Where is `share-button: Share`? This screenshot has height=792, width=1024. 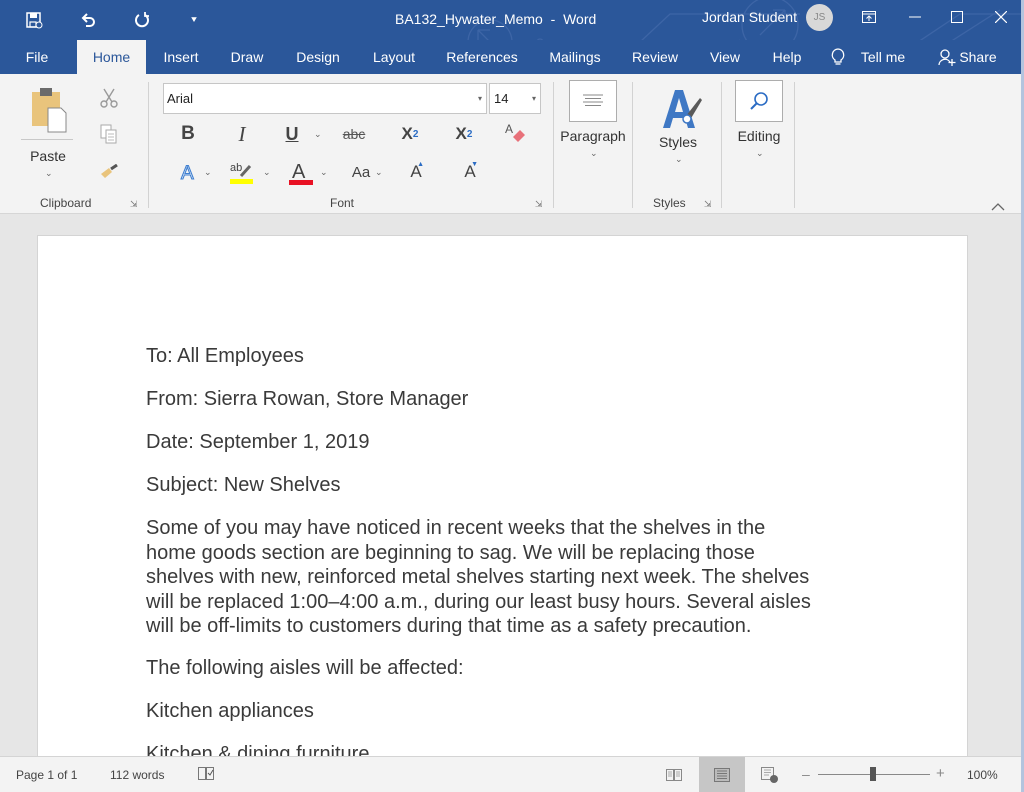
share-button: Share is located at coordinates (978, 57).